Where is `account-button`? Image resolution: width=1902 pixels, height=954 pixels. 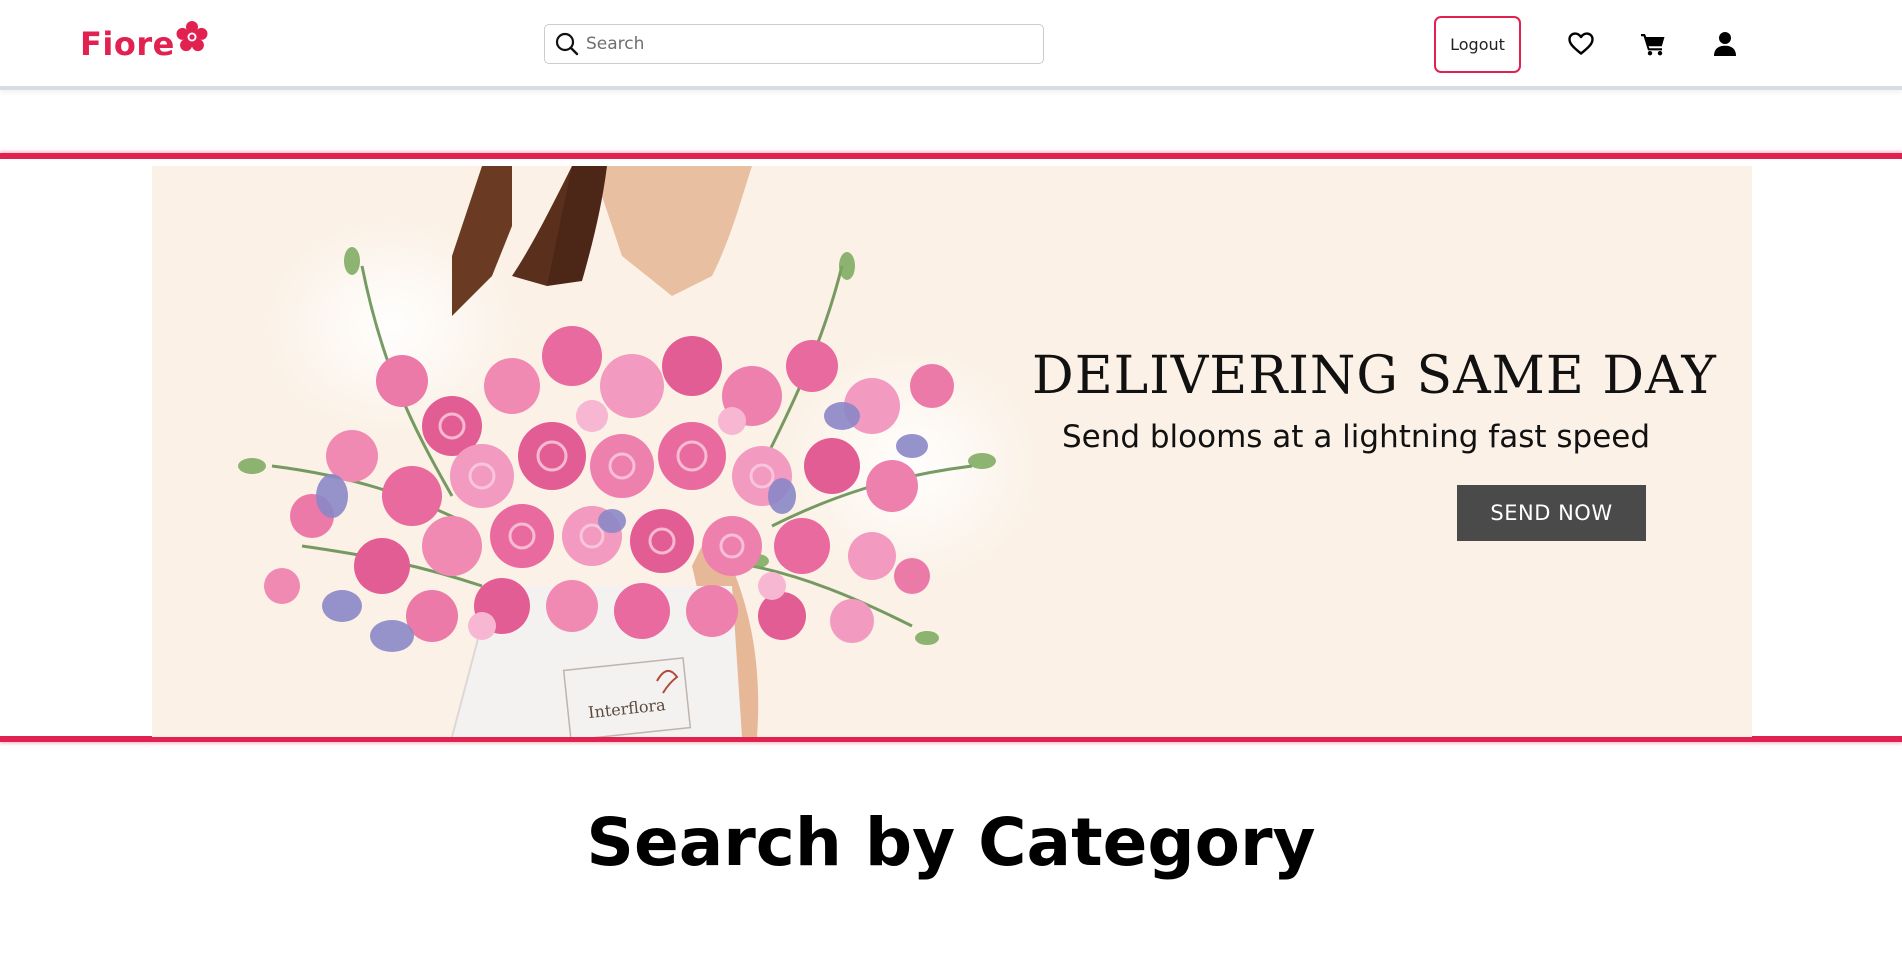 account-button is located at coordinates (1725, 44).